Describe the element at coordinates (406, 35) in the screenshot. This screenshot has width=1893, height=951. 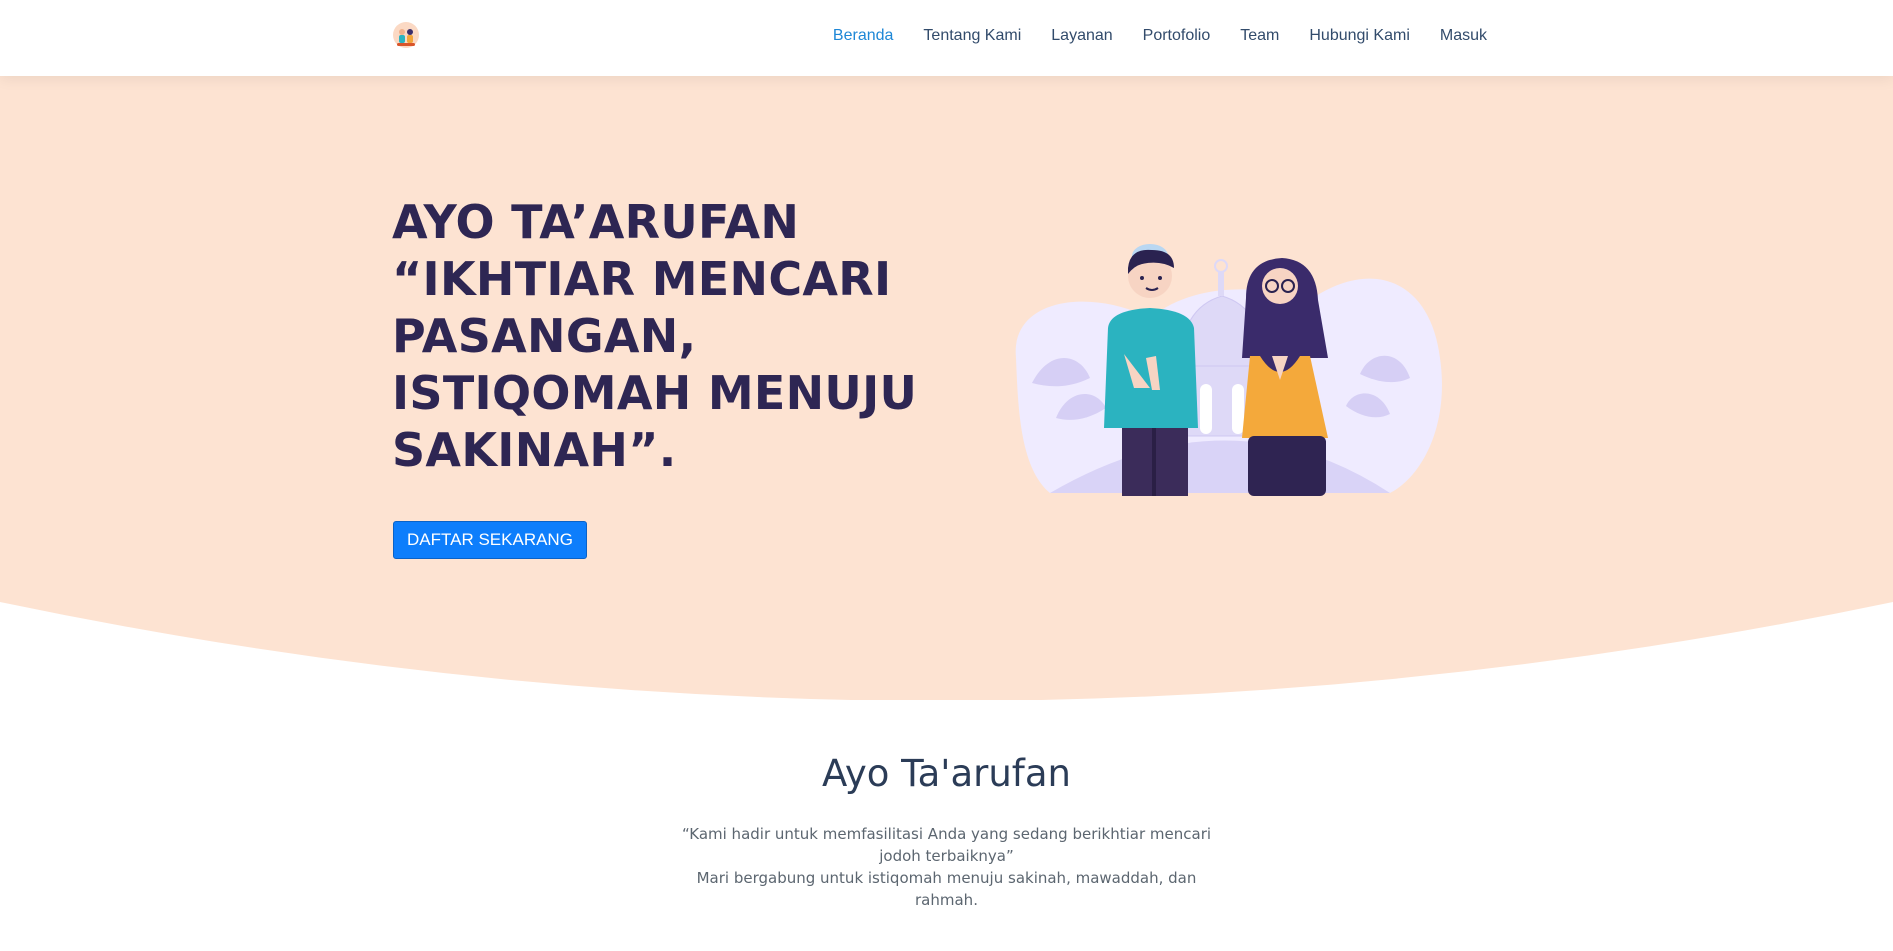
I see `couple-logo-icon` at that location.